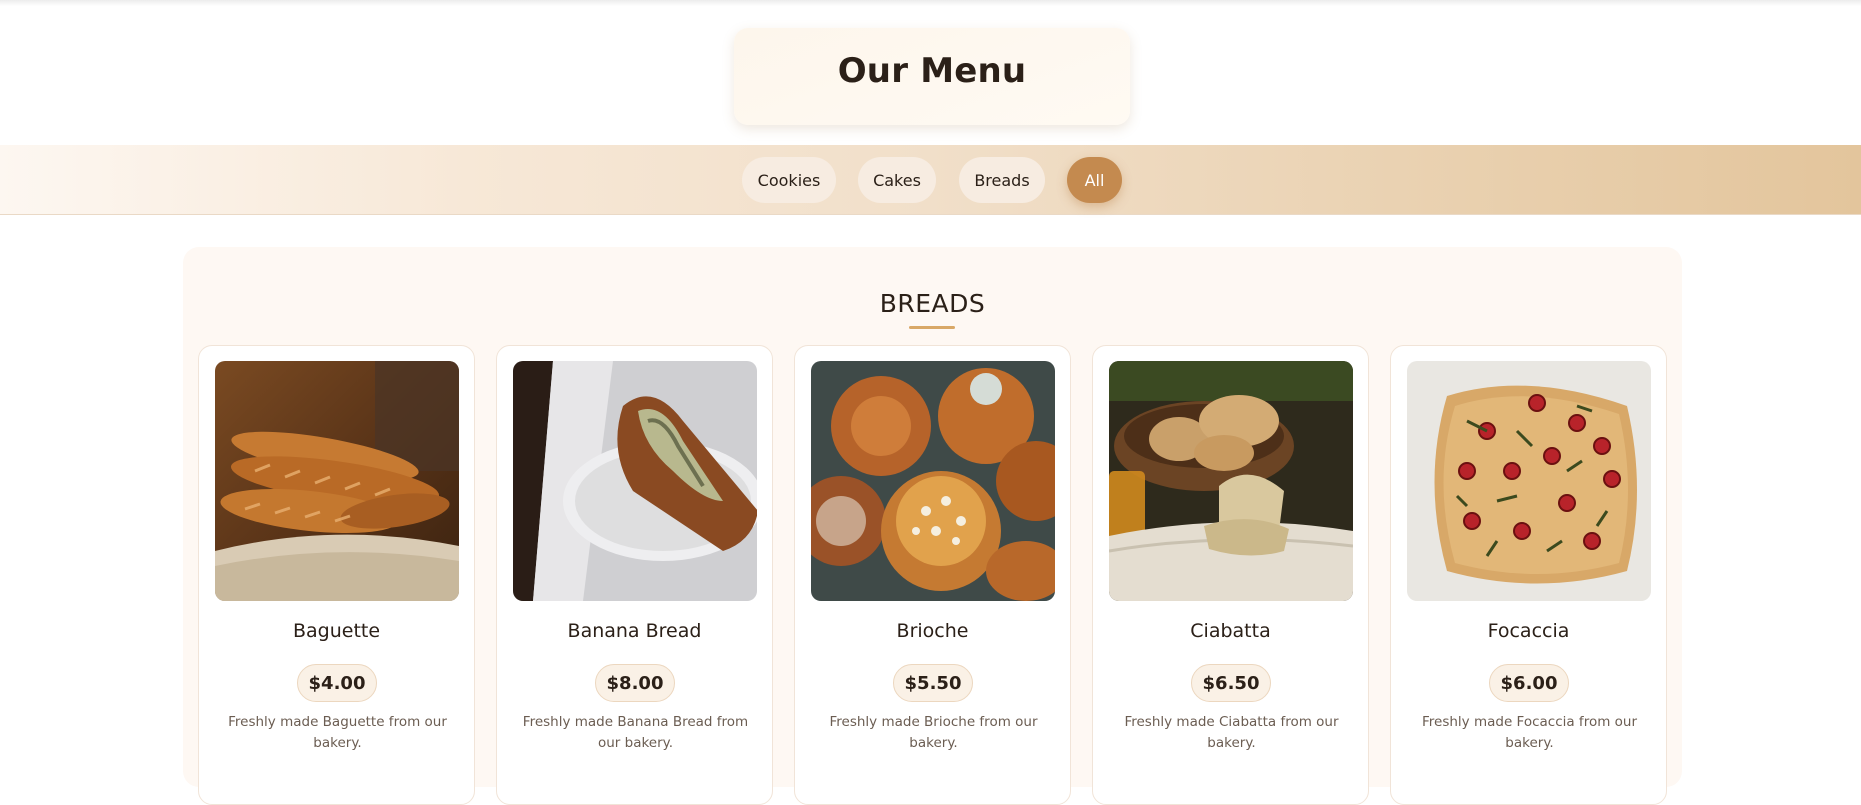 This screenshot has height=805, width=1861. What do you see at coordinates (932, 631) in the screenshot?
I see `product-name: Brioche` at bounding box center [932, 631].